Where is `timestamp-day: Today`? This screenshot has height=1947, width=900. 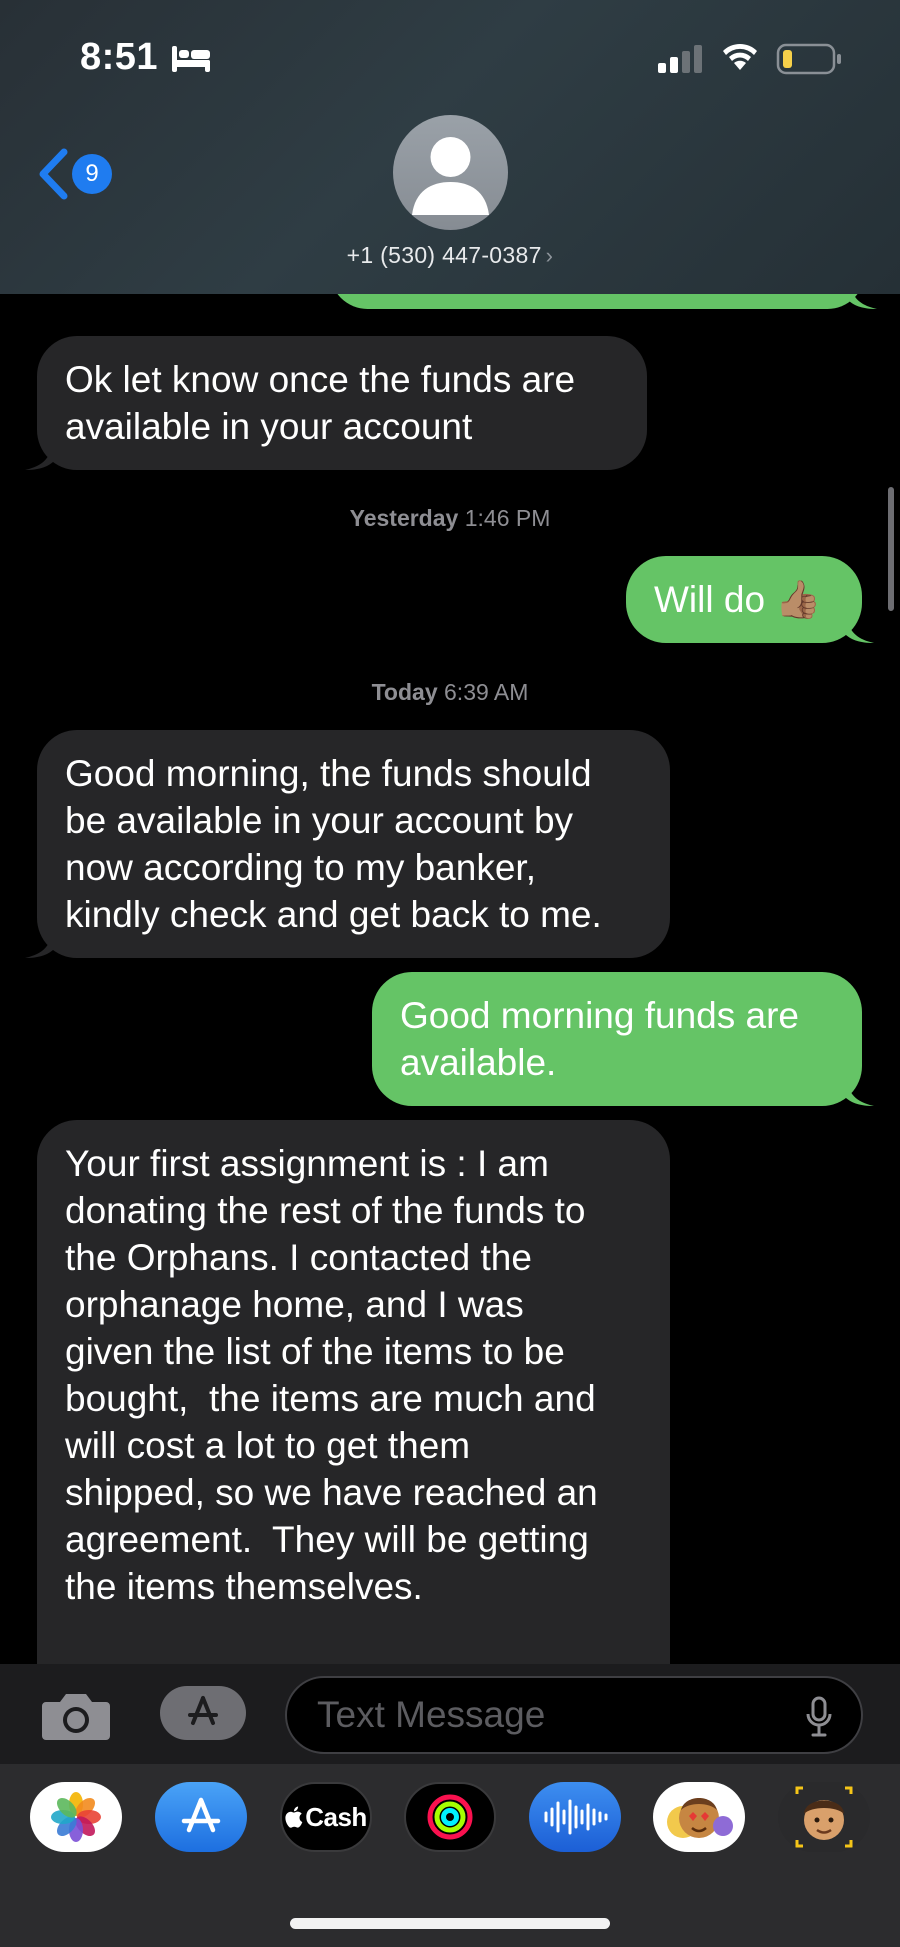
timestamp-day: Today is located at coordinates (404, 692).